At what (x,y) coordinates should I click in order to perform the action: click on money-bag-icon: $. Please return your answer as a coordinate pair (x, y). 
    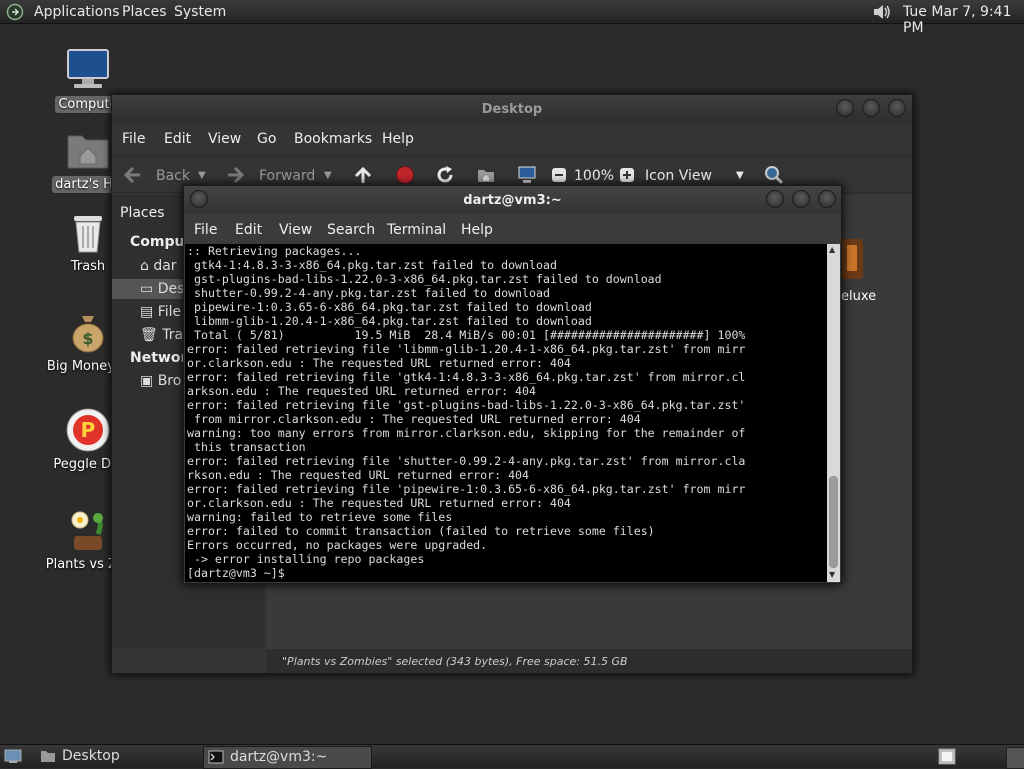
    Looking at the image, I should click on (88, 334).